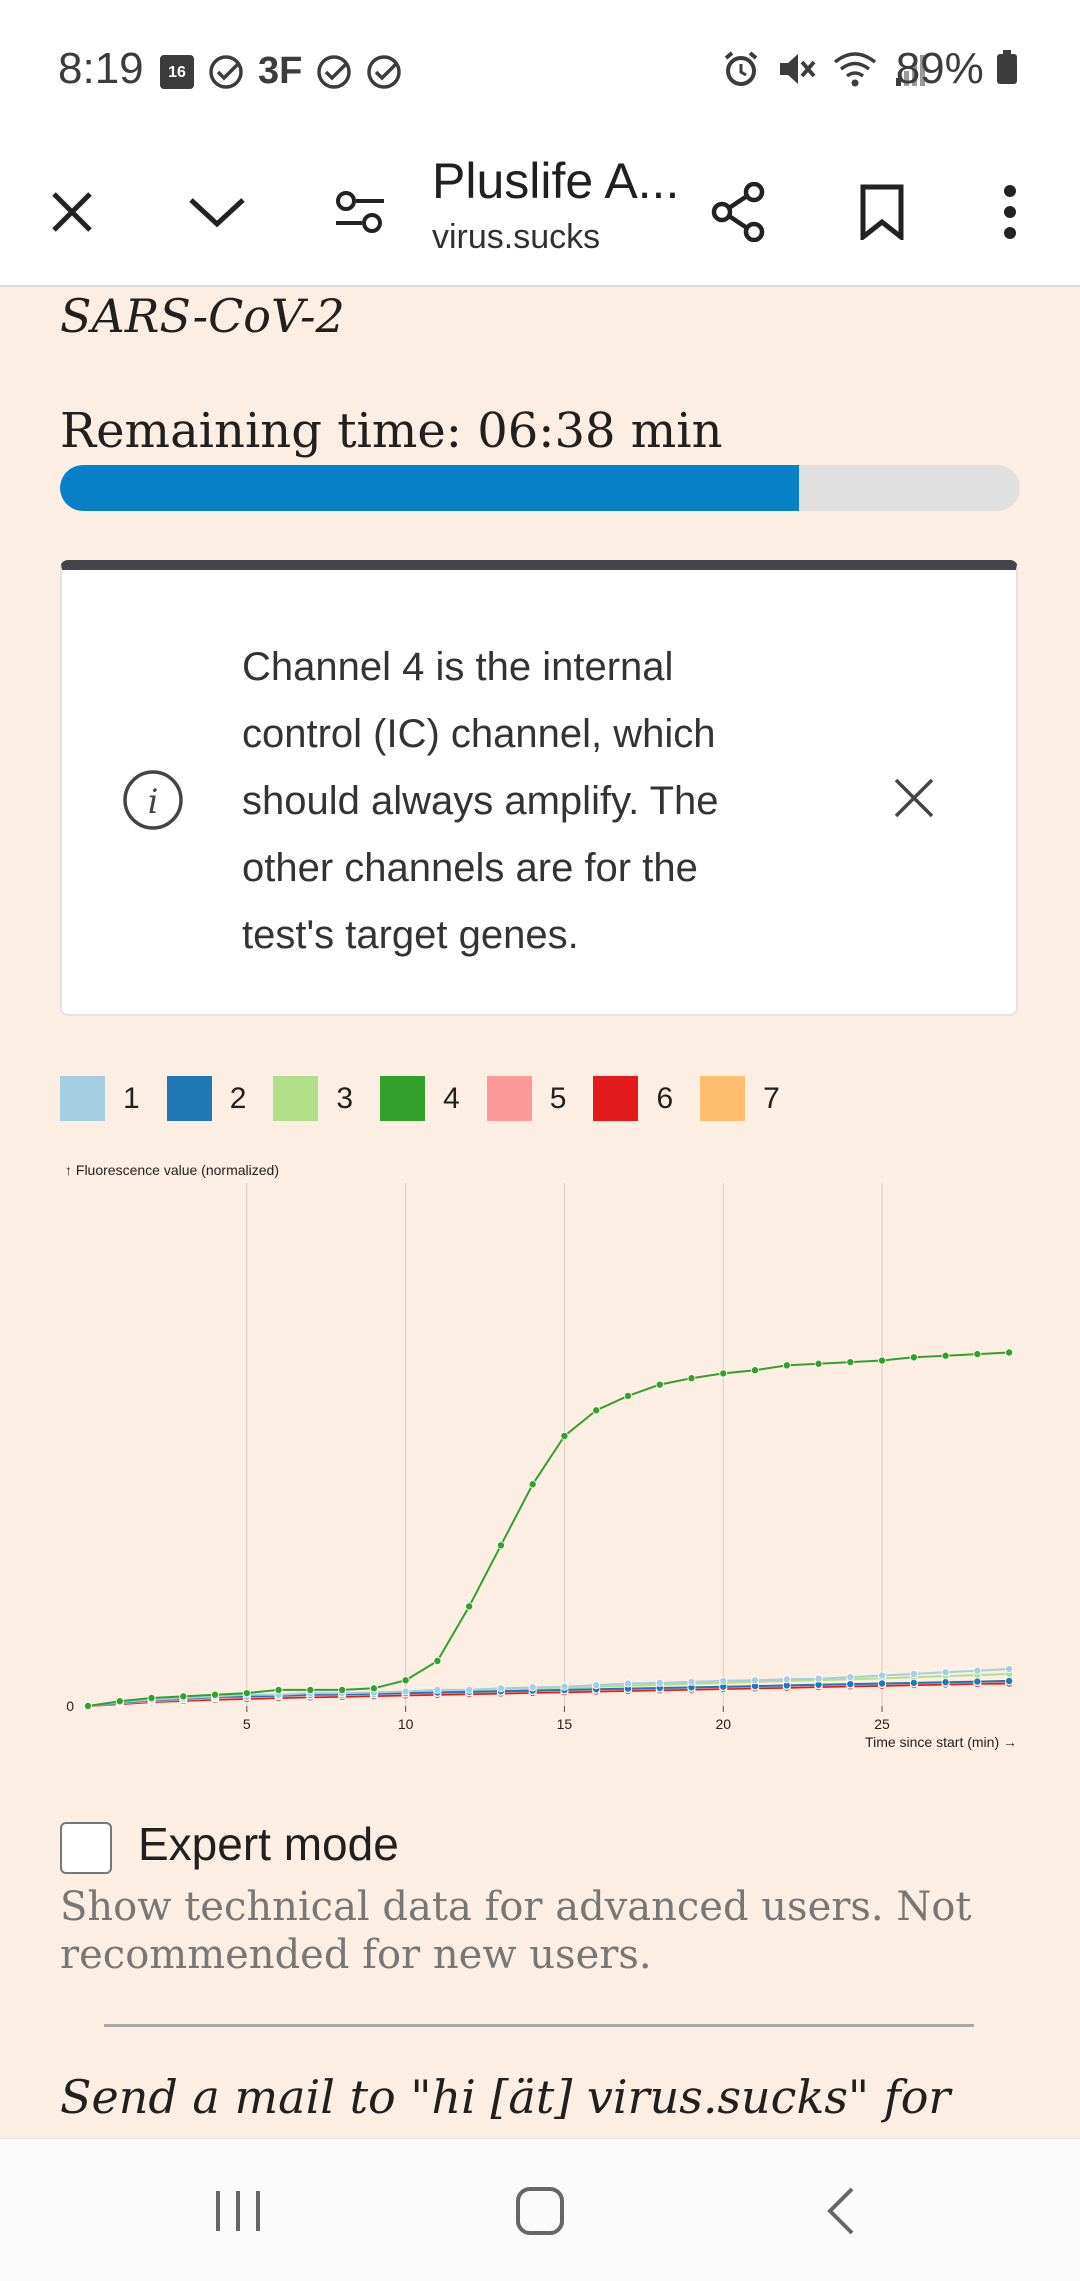 This screenshot has width=1080, height=2281. Describe the element at coordinates (131, 1098) in the screenshot. I see `legend-label: 1` at that location.